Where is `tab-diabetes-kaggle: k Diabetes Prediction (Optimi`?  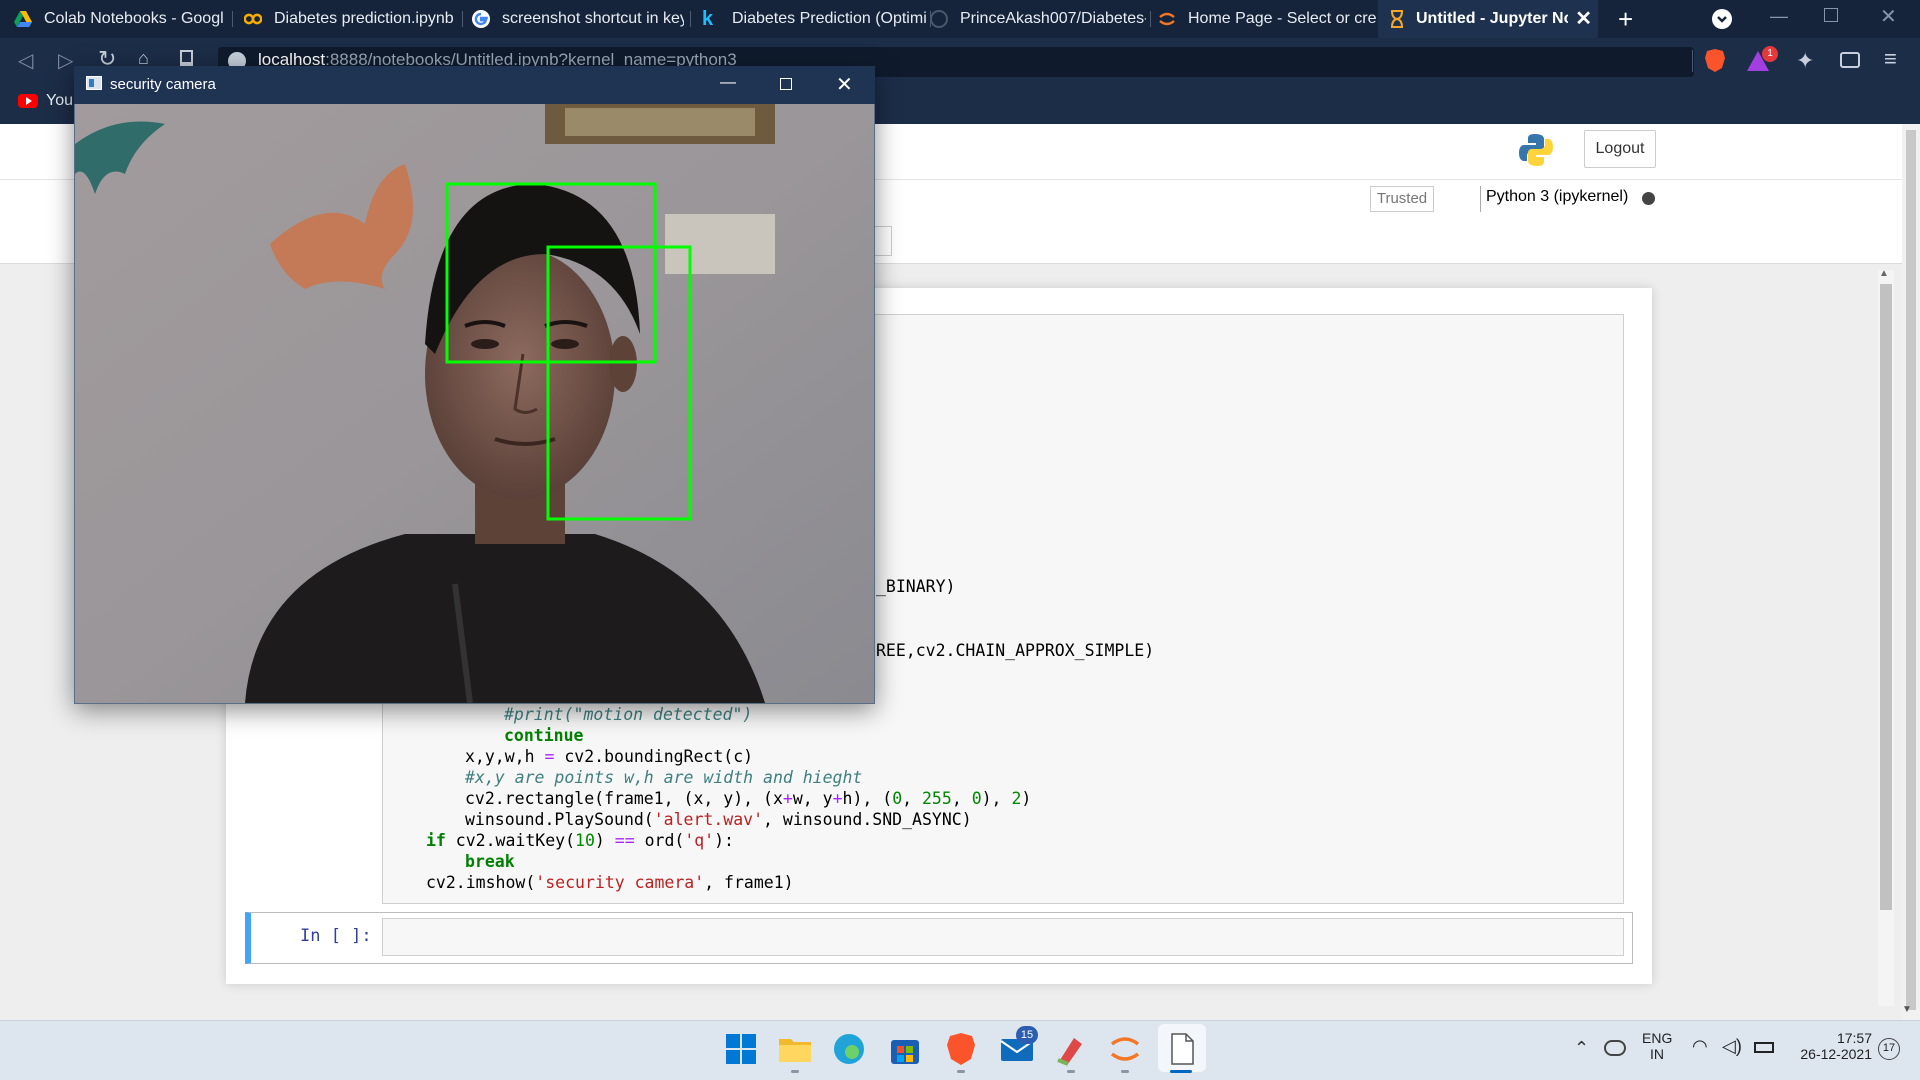 tab-diabetes-kaggle: k Diabetes Prediction (Optimi is located at coordinates (814, 19).